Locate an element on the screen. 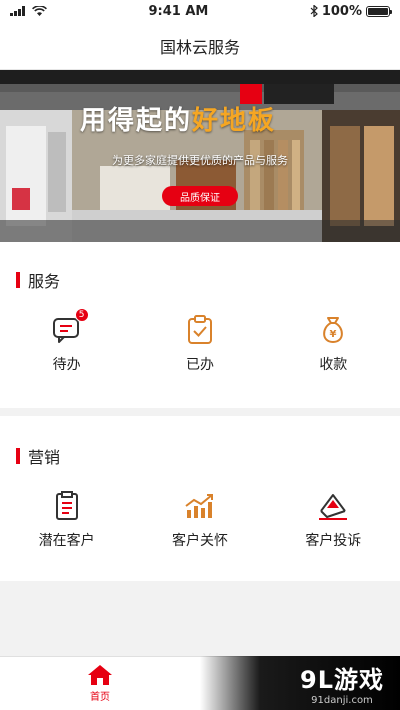 Image resolution: width=400 pixels, height=710 pixels. tab-home: 首页 is located at coordinates (100, 683).